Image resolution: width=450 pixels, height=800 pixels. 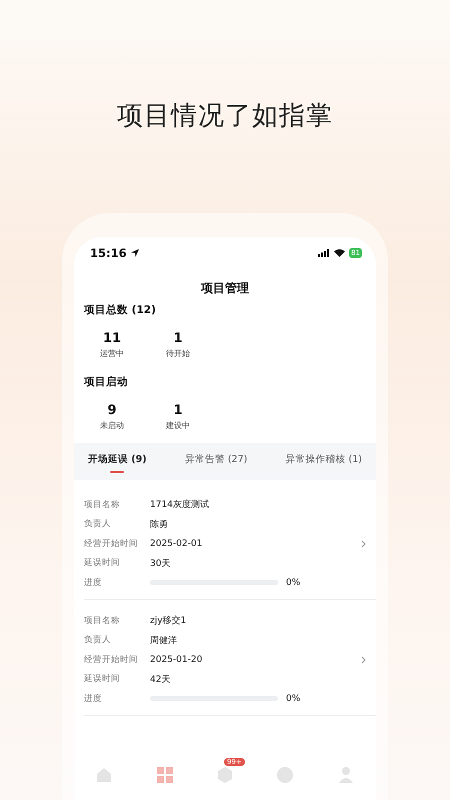 I want to click on stat-value: 11, so click(x=112, y=338).